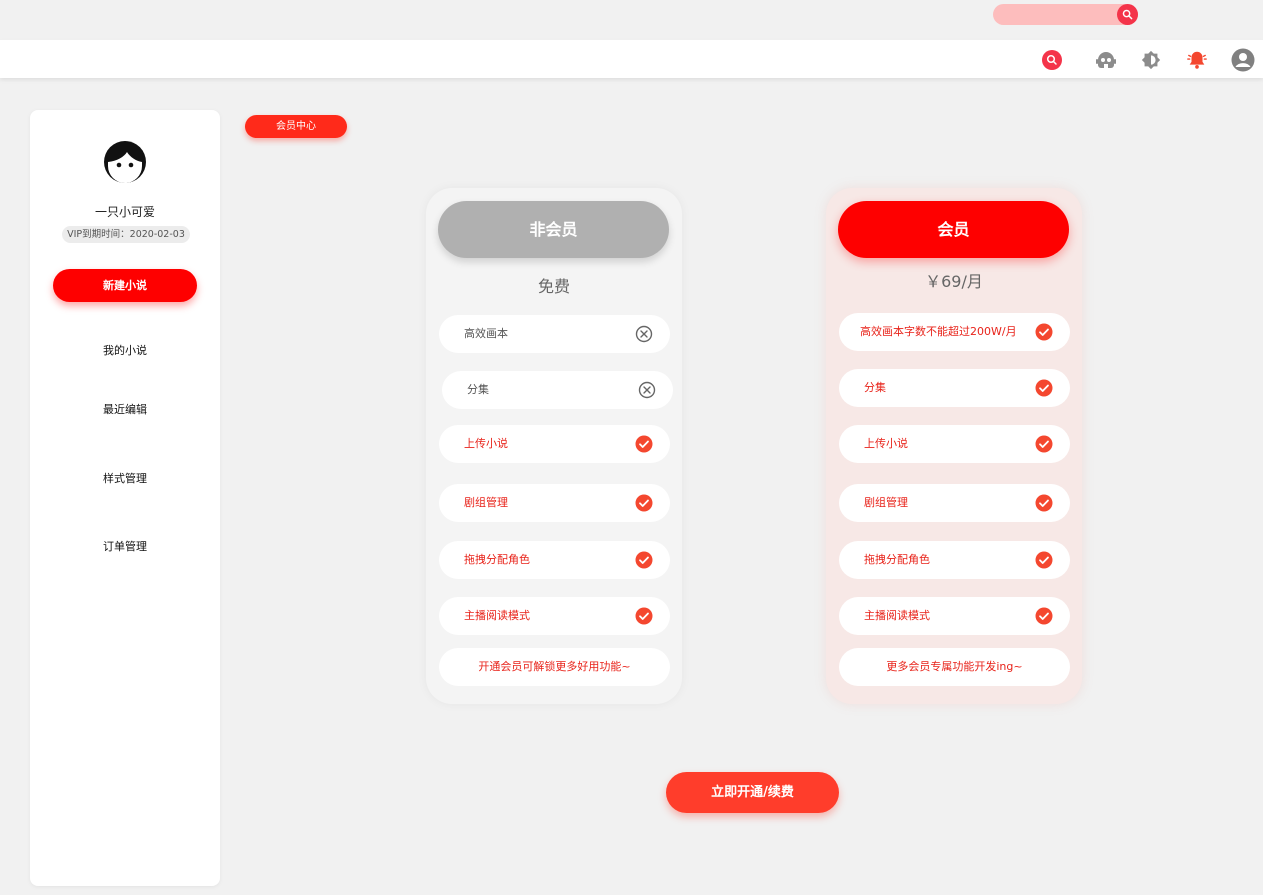 The width and height of the screenshot is (1263, 895). Describe the element at coordinates (752, 792) in the screenshot. I see `subscribe-renew-button: 立即开通/续费` at that location.